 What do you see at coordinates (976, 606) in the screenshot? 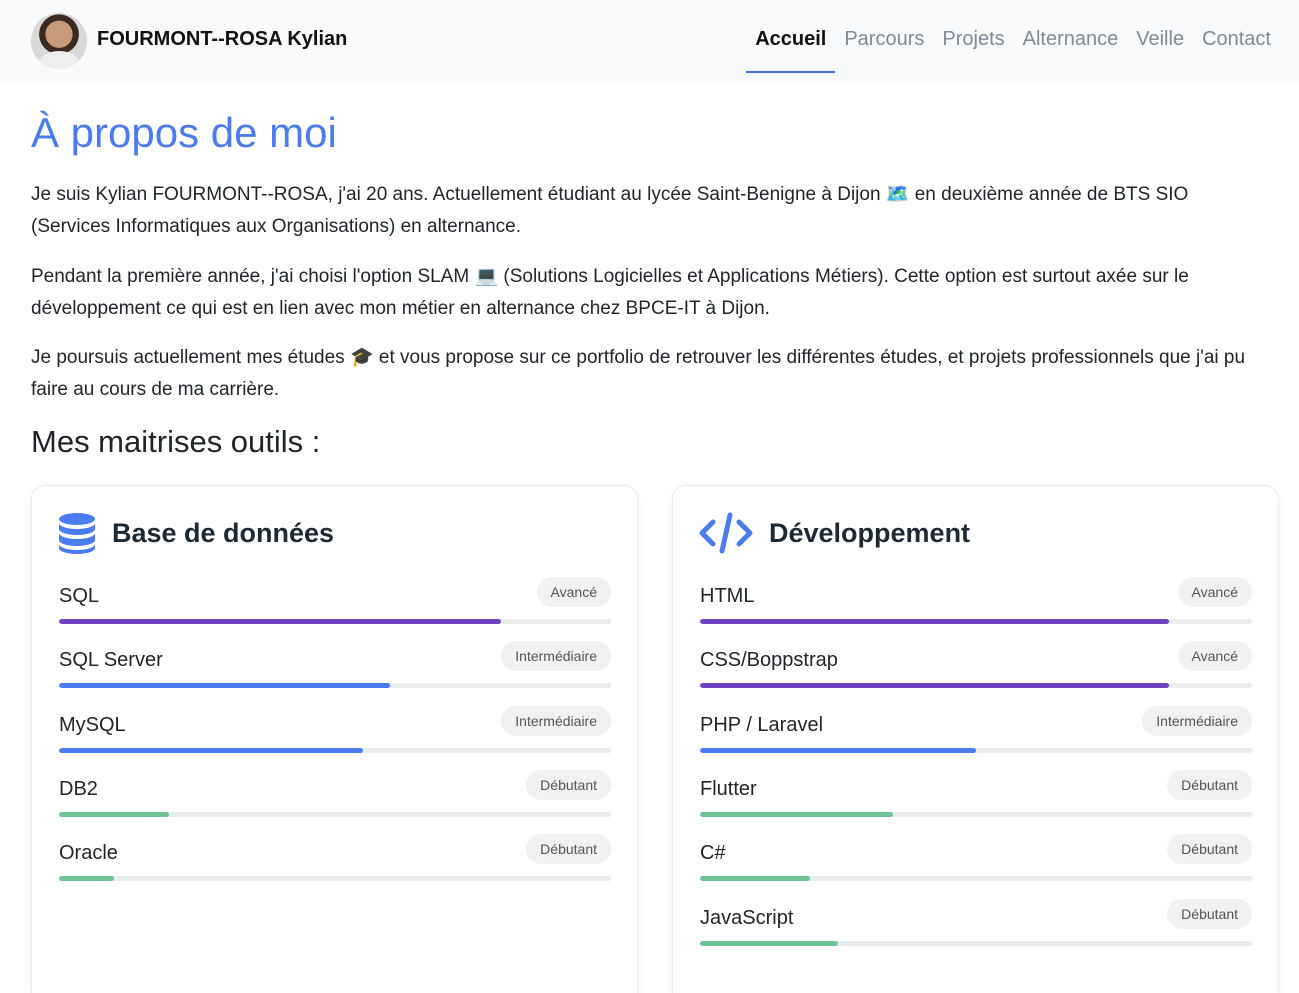
I see `skill-row: HTML Avancé` at bounding box center [976, 606].